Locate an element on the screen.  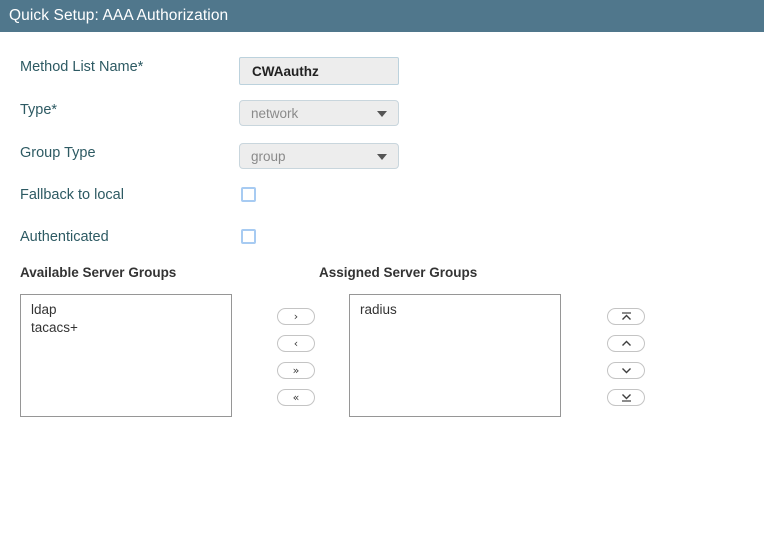
window-title-bar: Quick Setup: AAA Authorization is located at coordinates (382, 16).